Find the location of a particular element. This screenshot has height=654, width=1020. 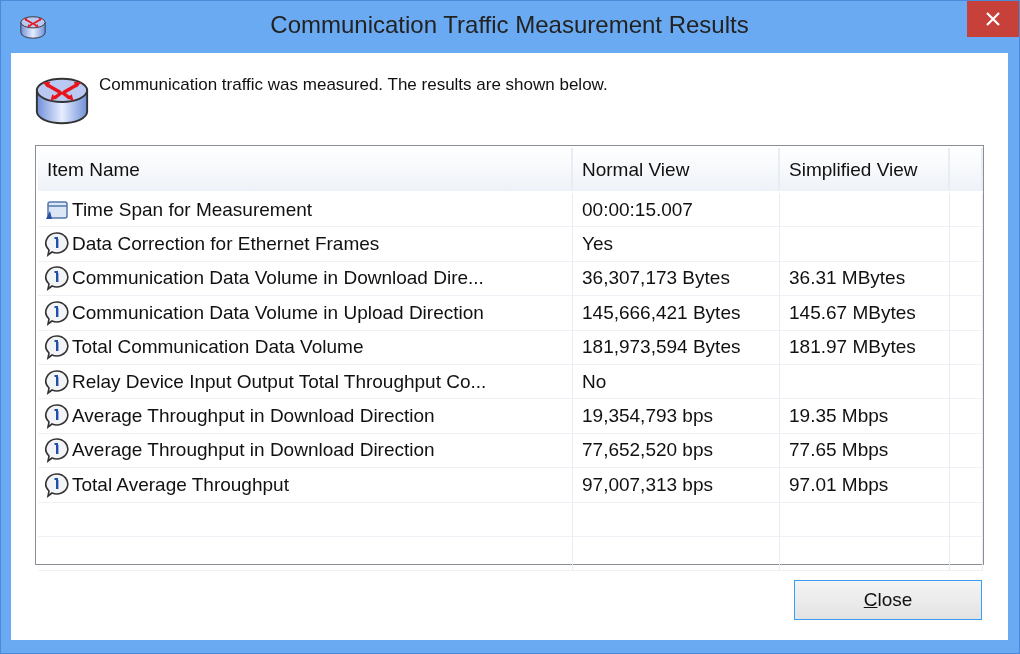

item-name: Total Average Throughput is located at coordinates (180, 484).